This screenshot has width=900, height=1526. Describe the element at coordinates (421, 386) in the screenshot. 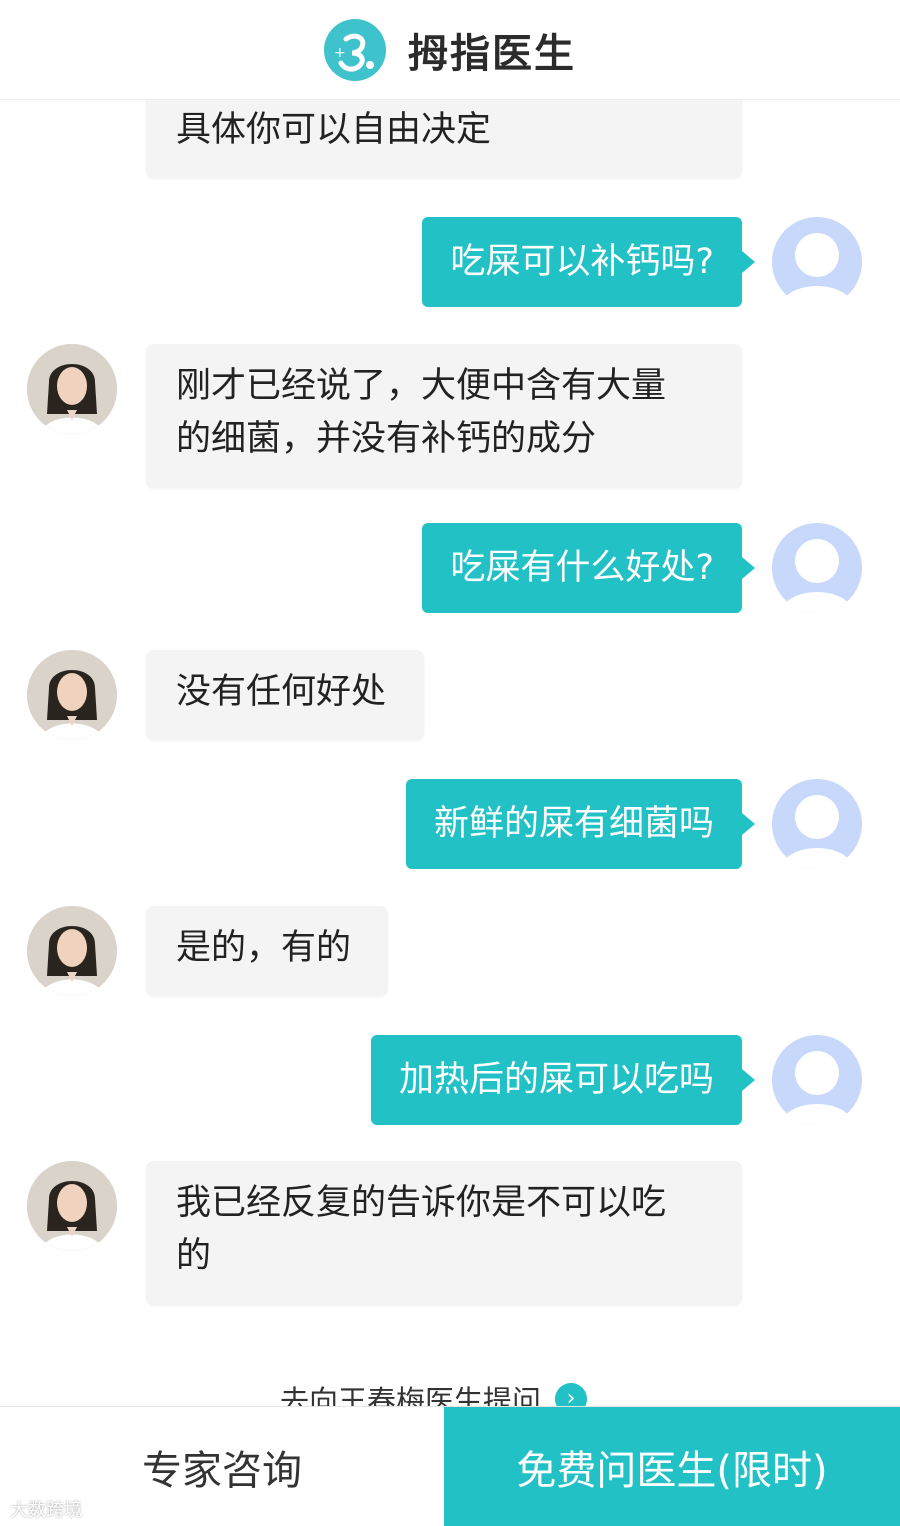

I see `message-text-line: 刚才已经说了，大便中含有大量` at that location.